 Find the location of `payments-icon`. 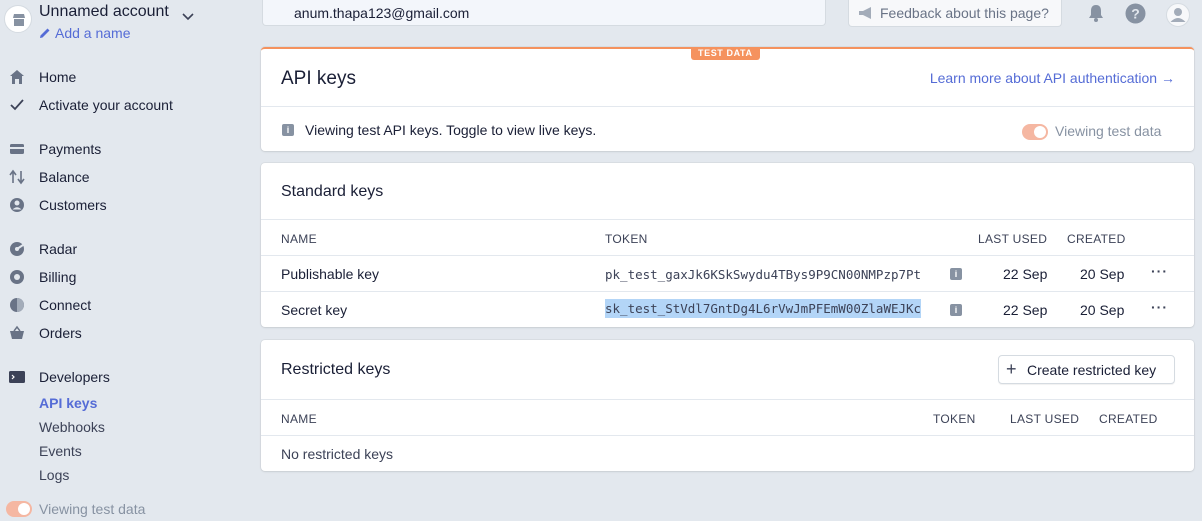

payments-icon is located at coordinates (17, 149).